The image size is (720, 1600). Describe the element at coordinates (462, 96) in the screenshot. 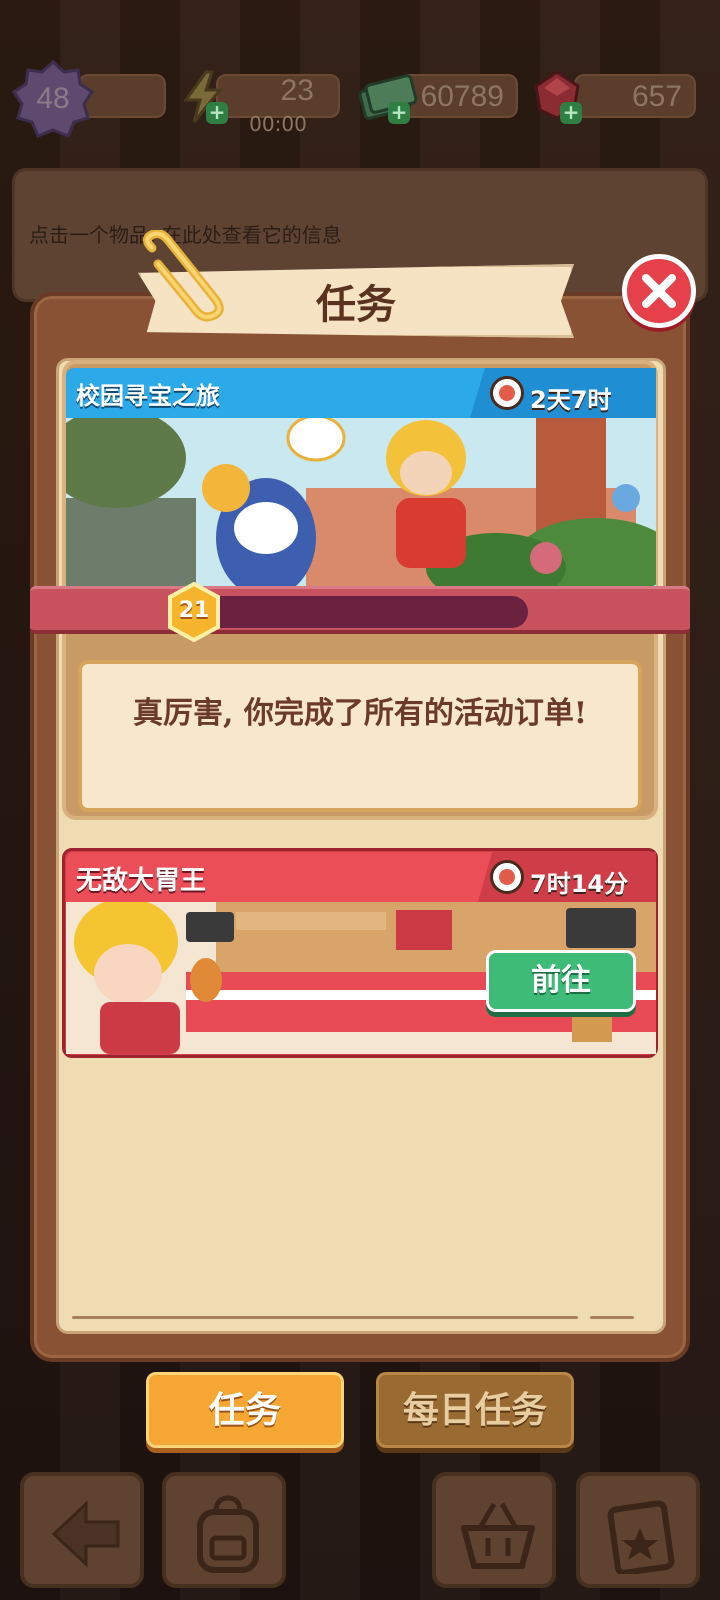

I see `cash-value: 60789` at that location.